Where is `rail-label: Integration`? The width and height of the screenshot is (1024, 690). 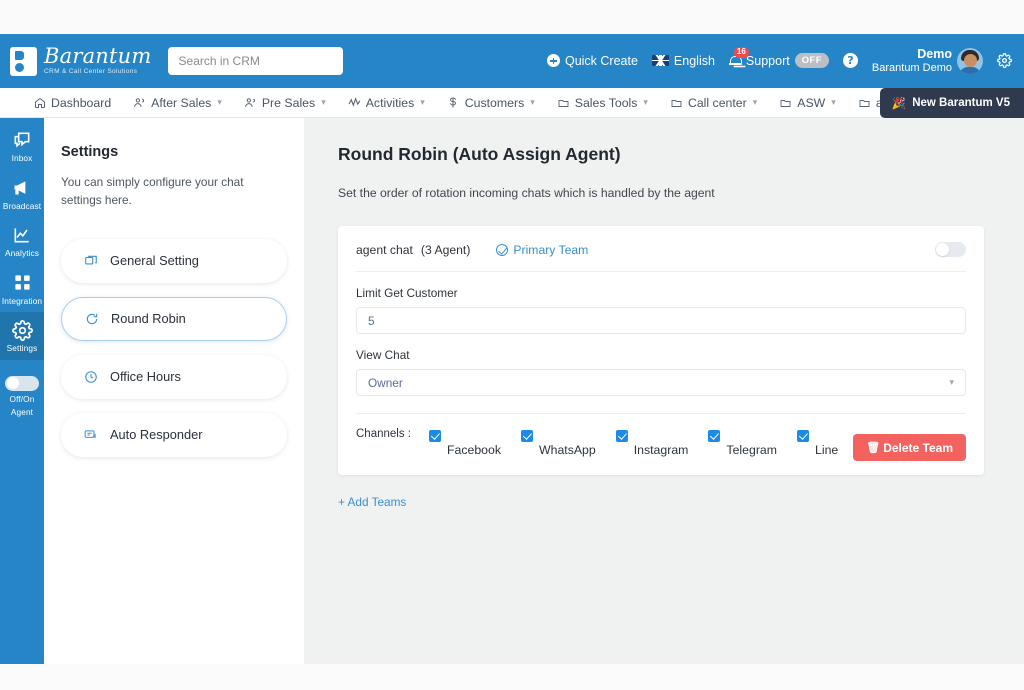 rail-label: Integration is located at coordinates (22, 300).